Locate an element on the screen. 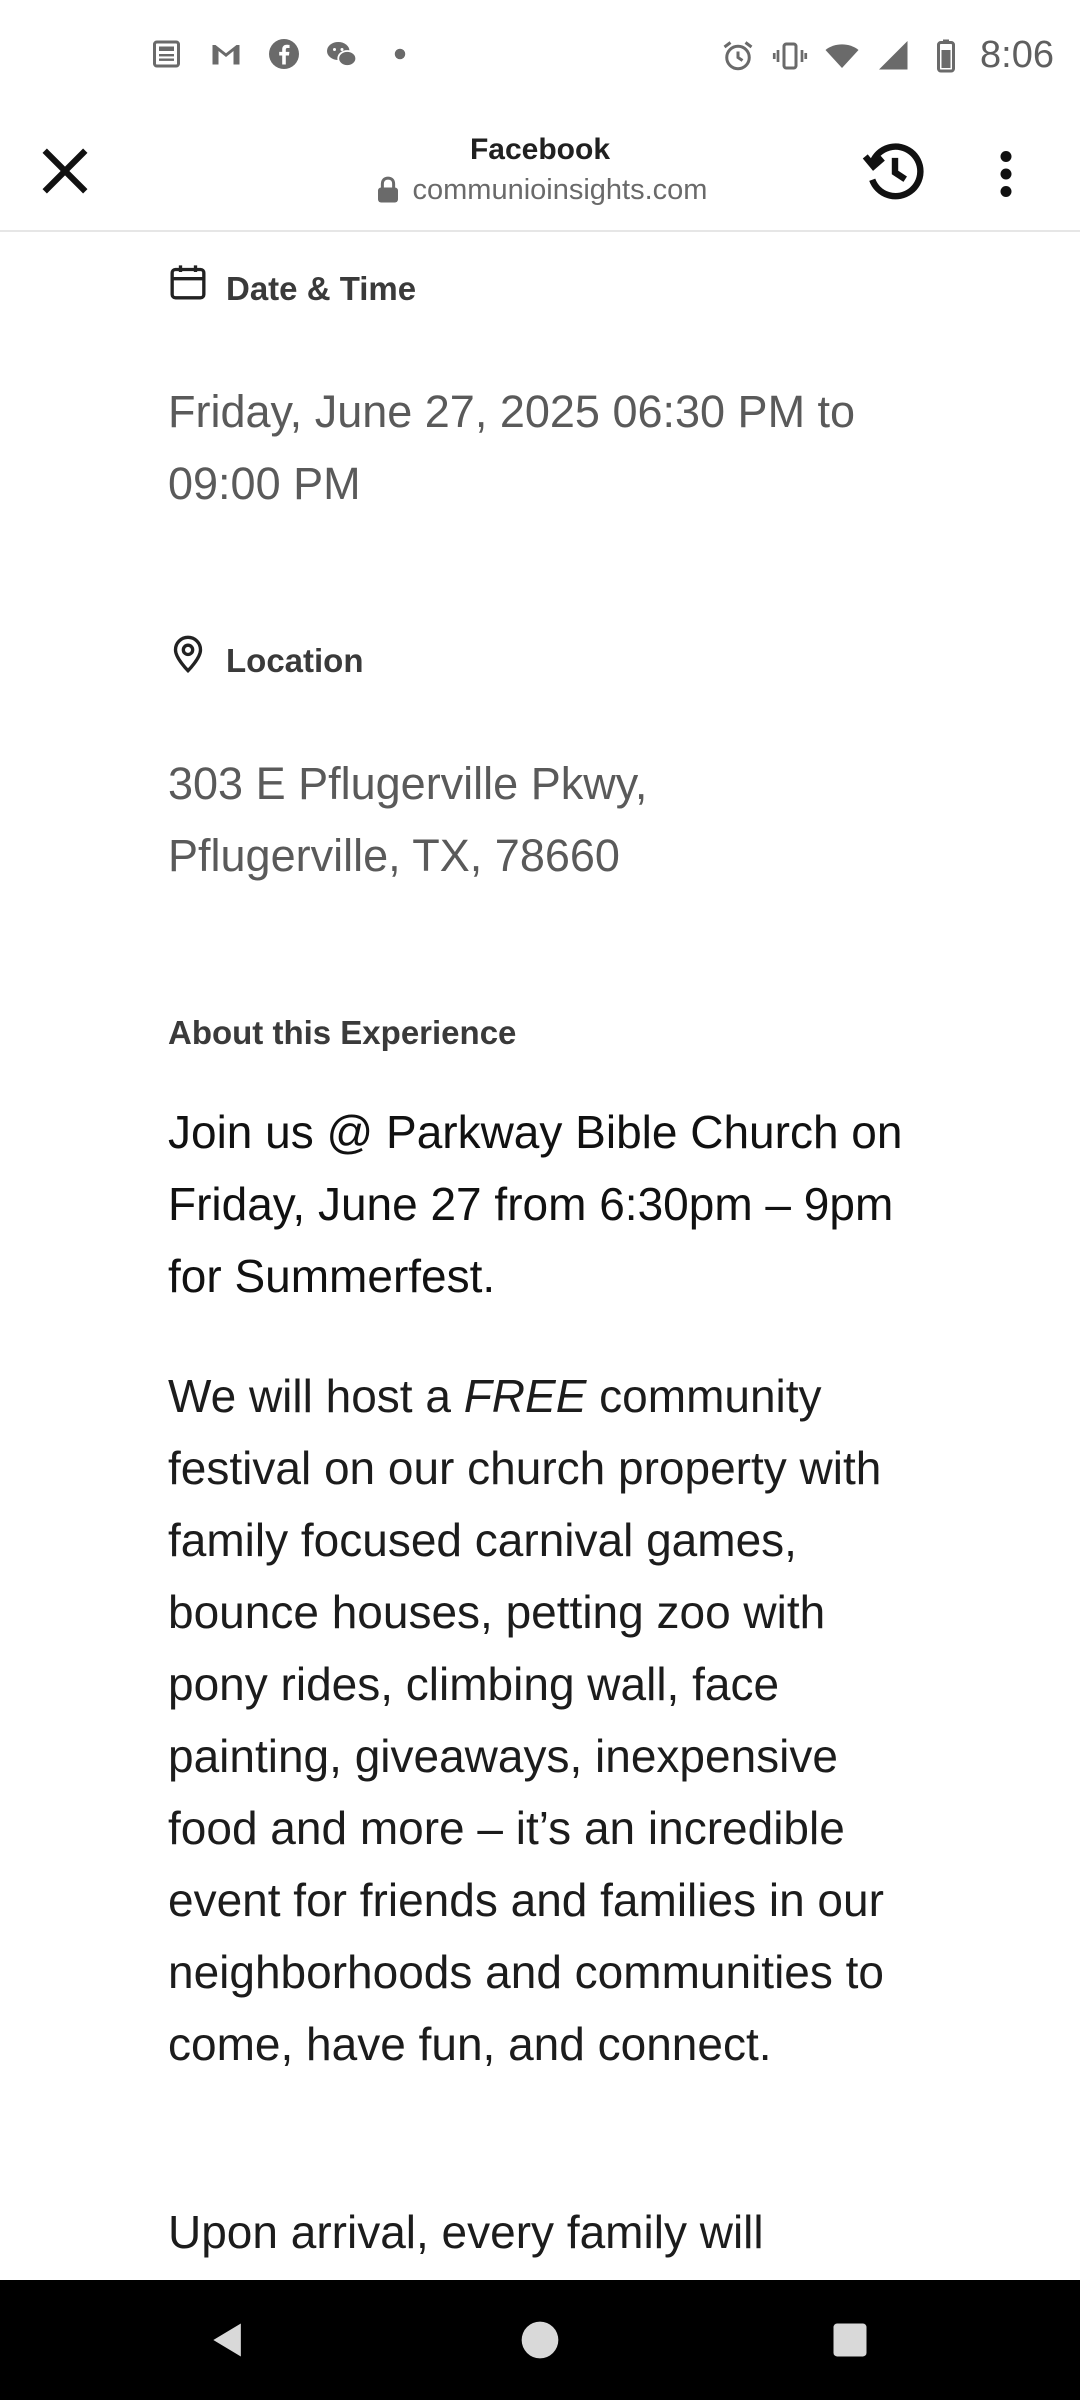 This screenshot has width=1080, height=2400. system-icons: 8:06 is located at coordinates (887, 55).